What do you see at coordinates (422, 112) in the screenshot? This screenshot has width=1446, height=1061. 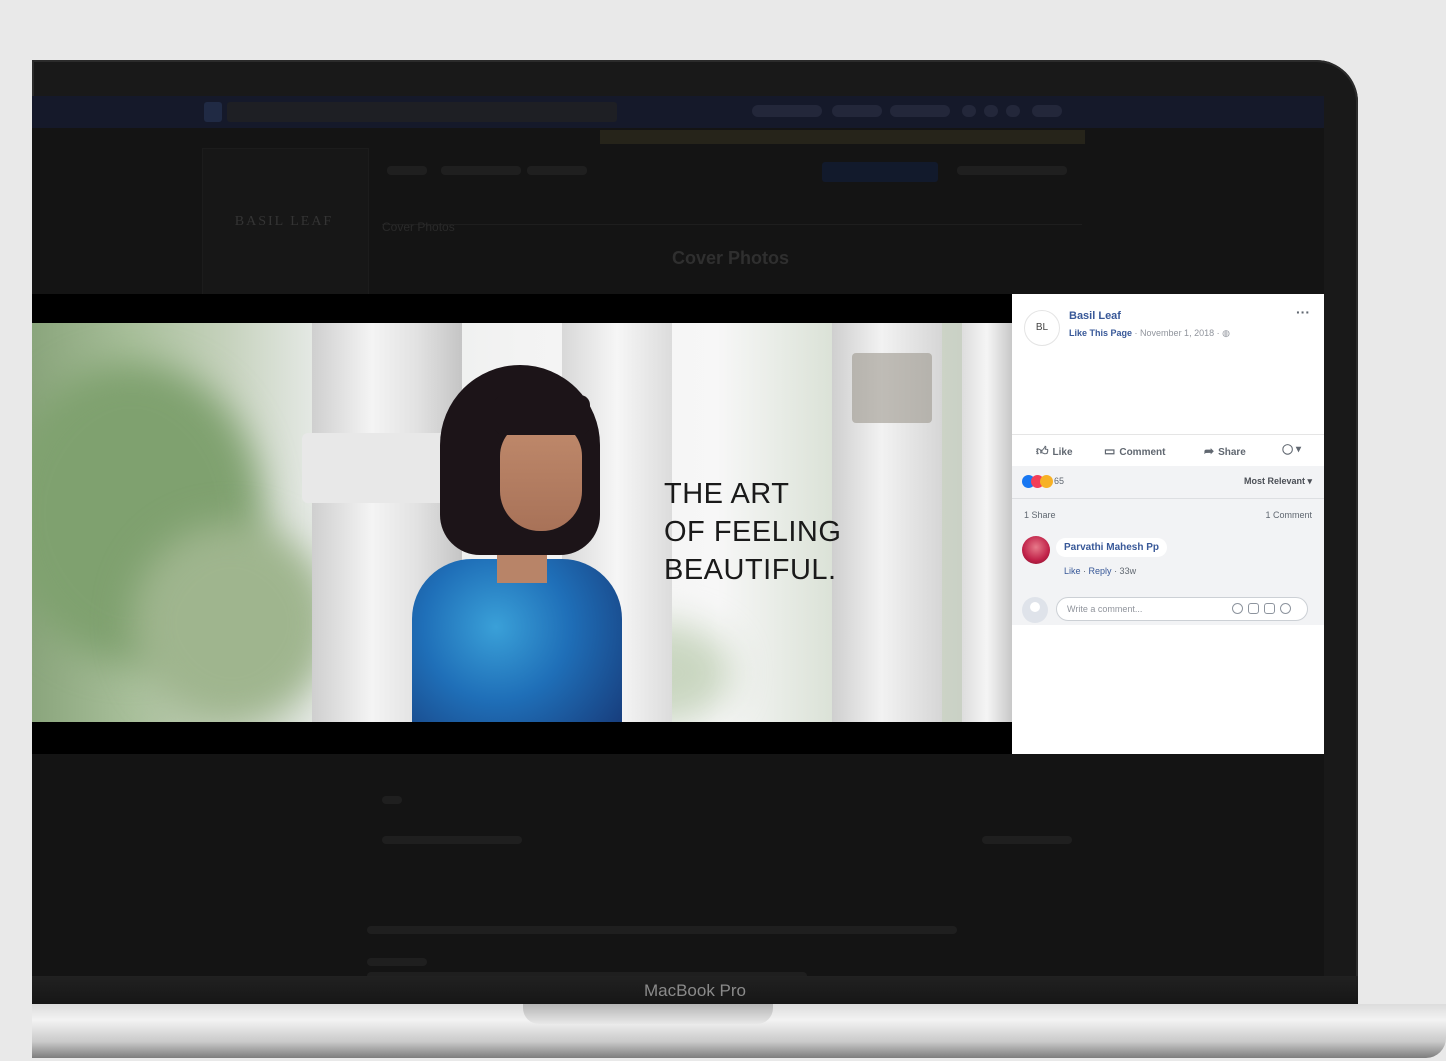 I see `search-input` at bounding box center [422, 112].